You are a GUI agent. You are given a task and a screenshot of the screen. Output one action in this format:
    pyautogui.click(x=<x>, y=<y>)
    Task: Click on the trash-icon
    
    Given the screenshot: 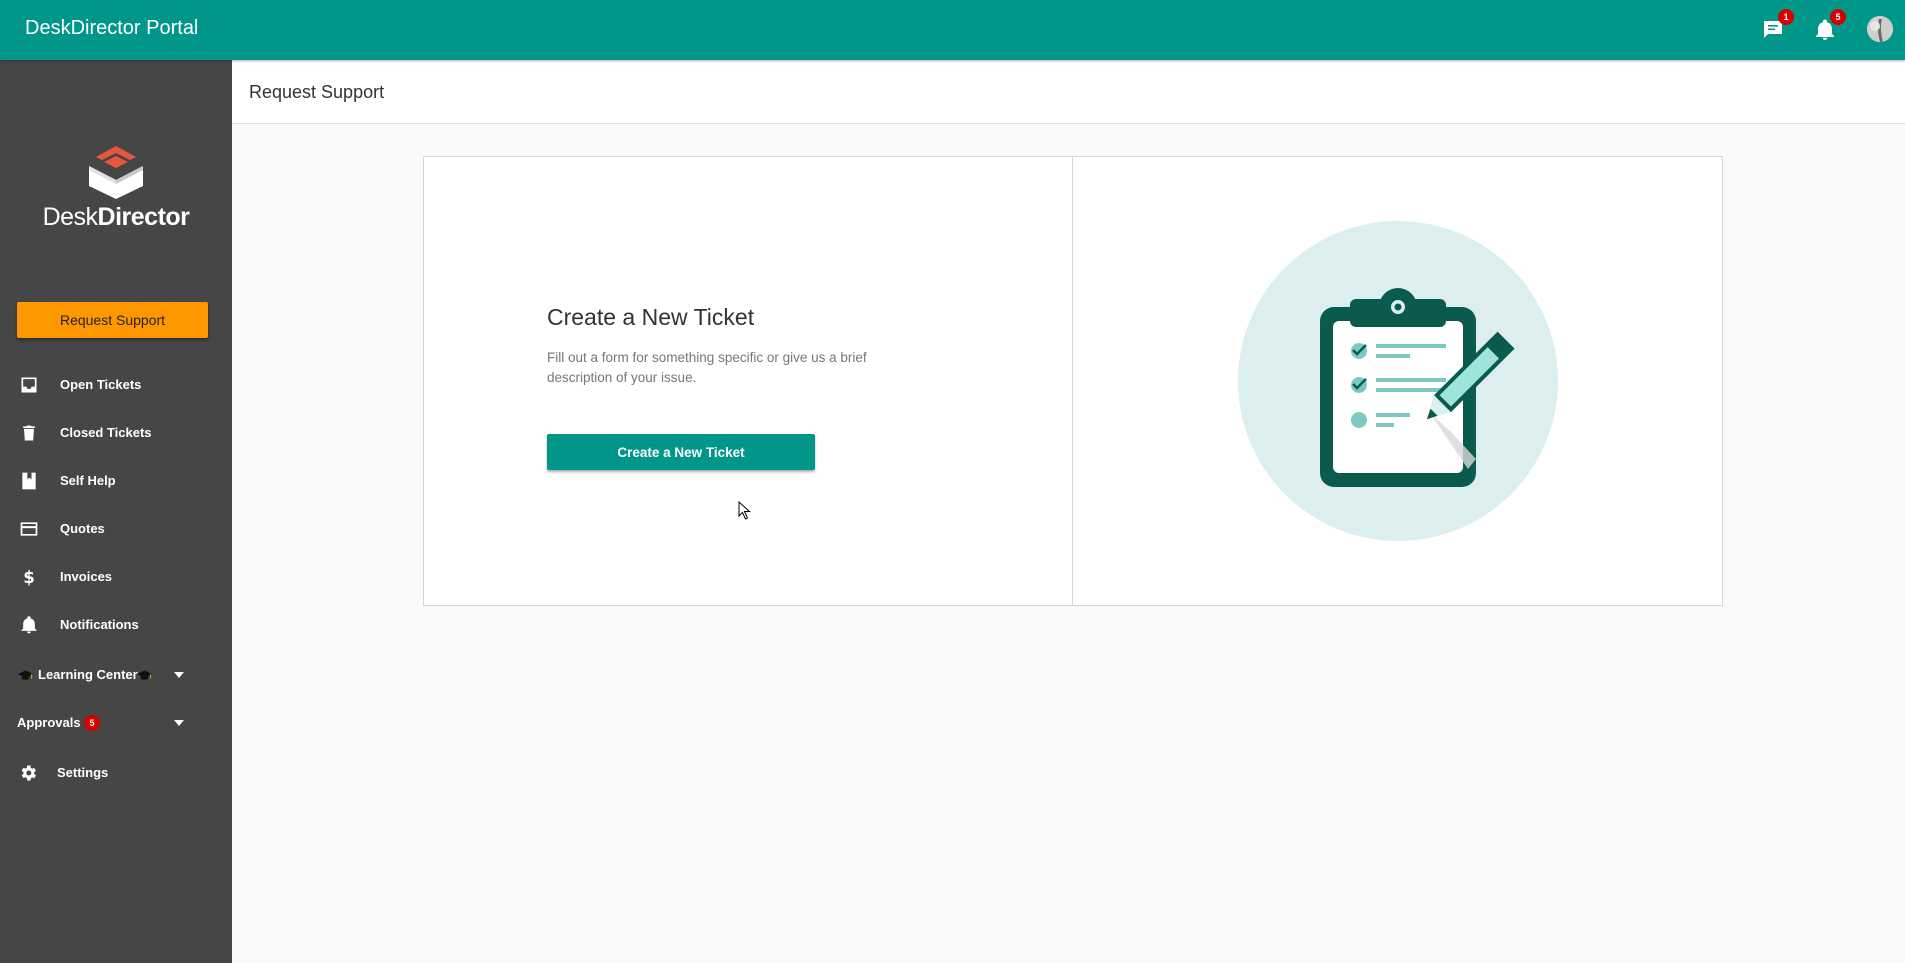 What is the action you would take?
    pyautogui.click(x=29, y=433)
    